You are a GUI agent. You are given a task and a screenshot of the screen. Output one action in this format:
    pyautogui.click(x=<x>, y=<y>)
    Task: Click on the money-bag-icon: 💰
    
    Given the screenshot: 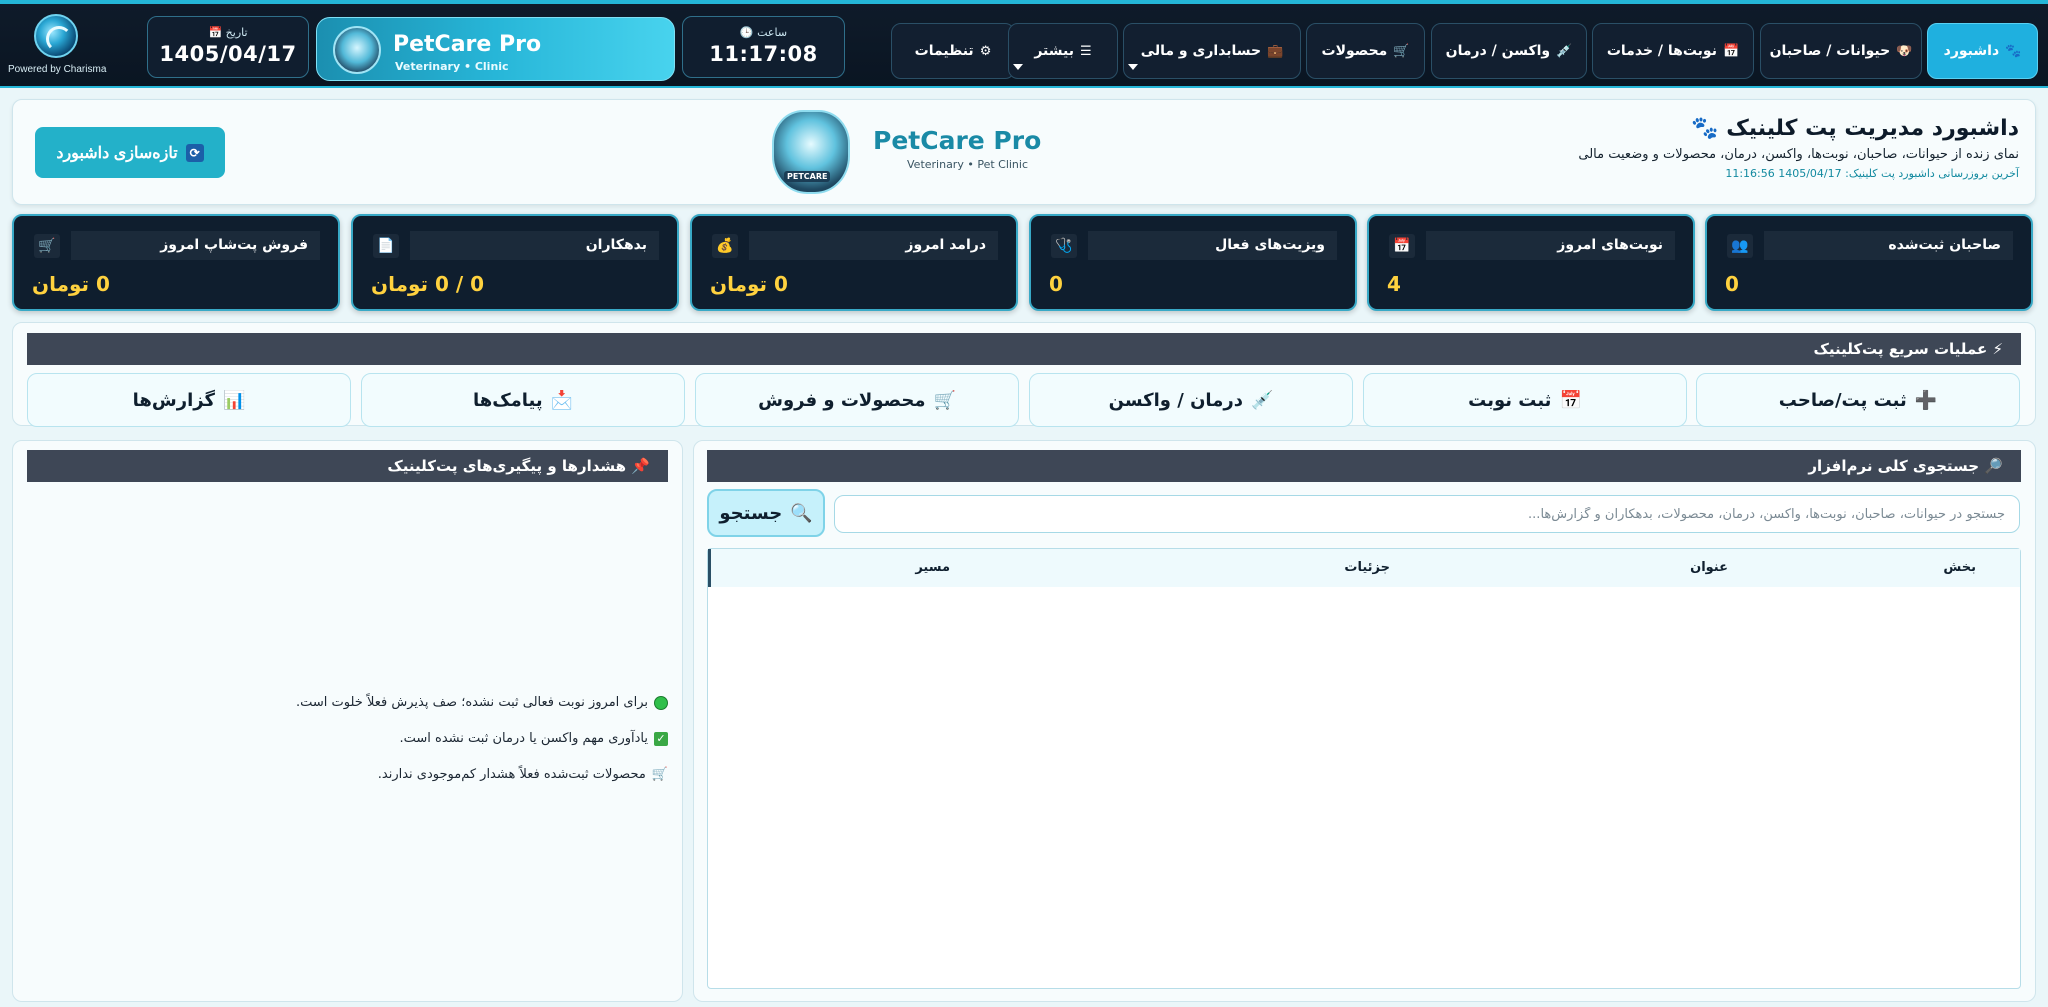 What is the action you would take?
    pyautogui.click(x=725, y=246)
    